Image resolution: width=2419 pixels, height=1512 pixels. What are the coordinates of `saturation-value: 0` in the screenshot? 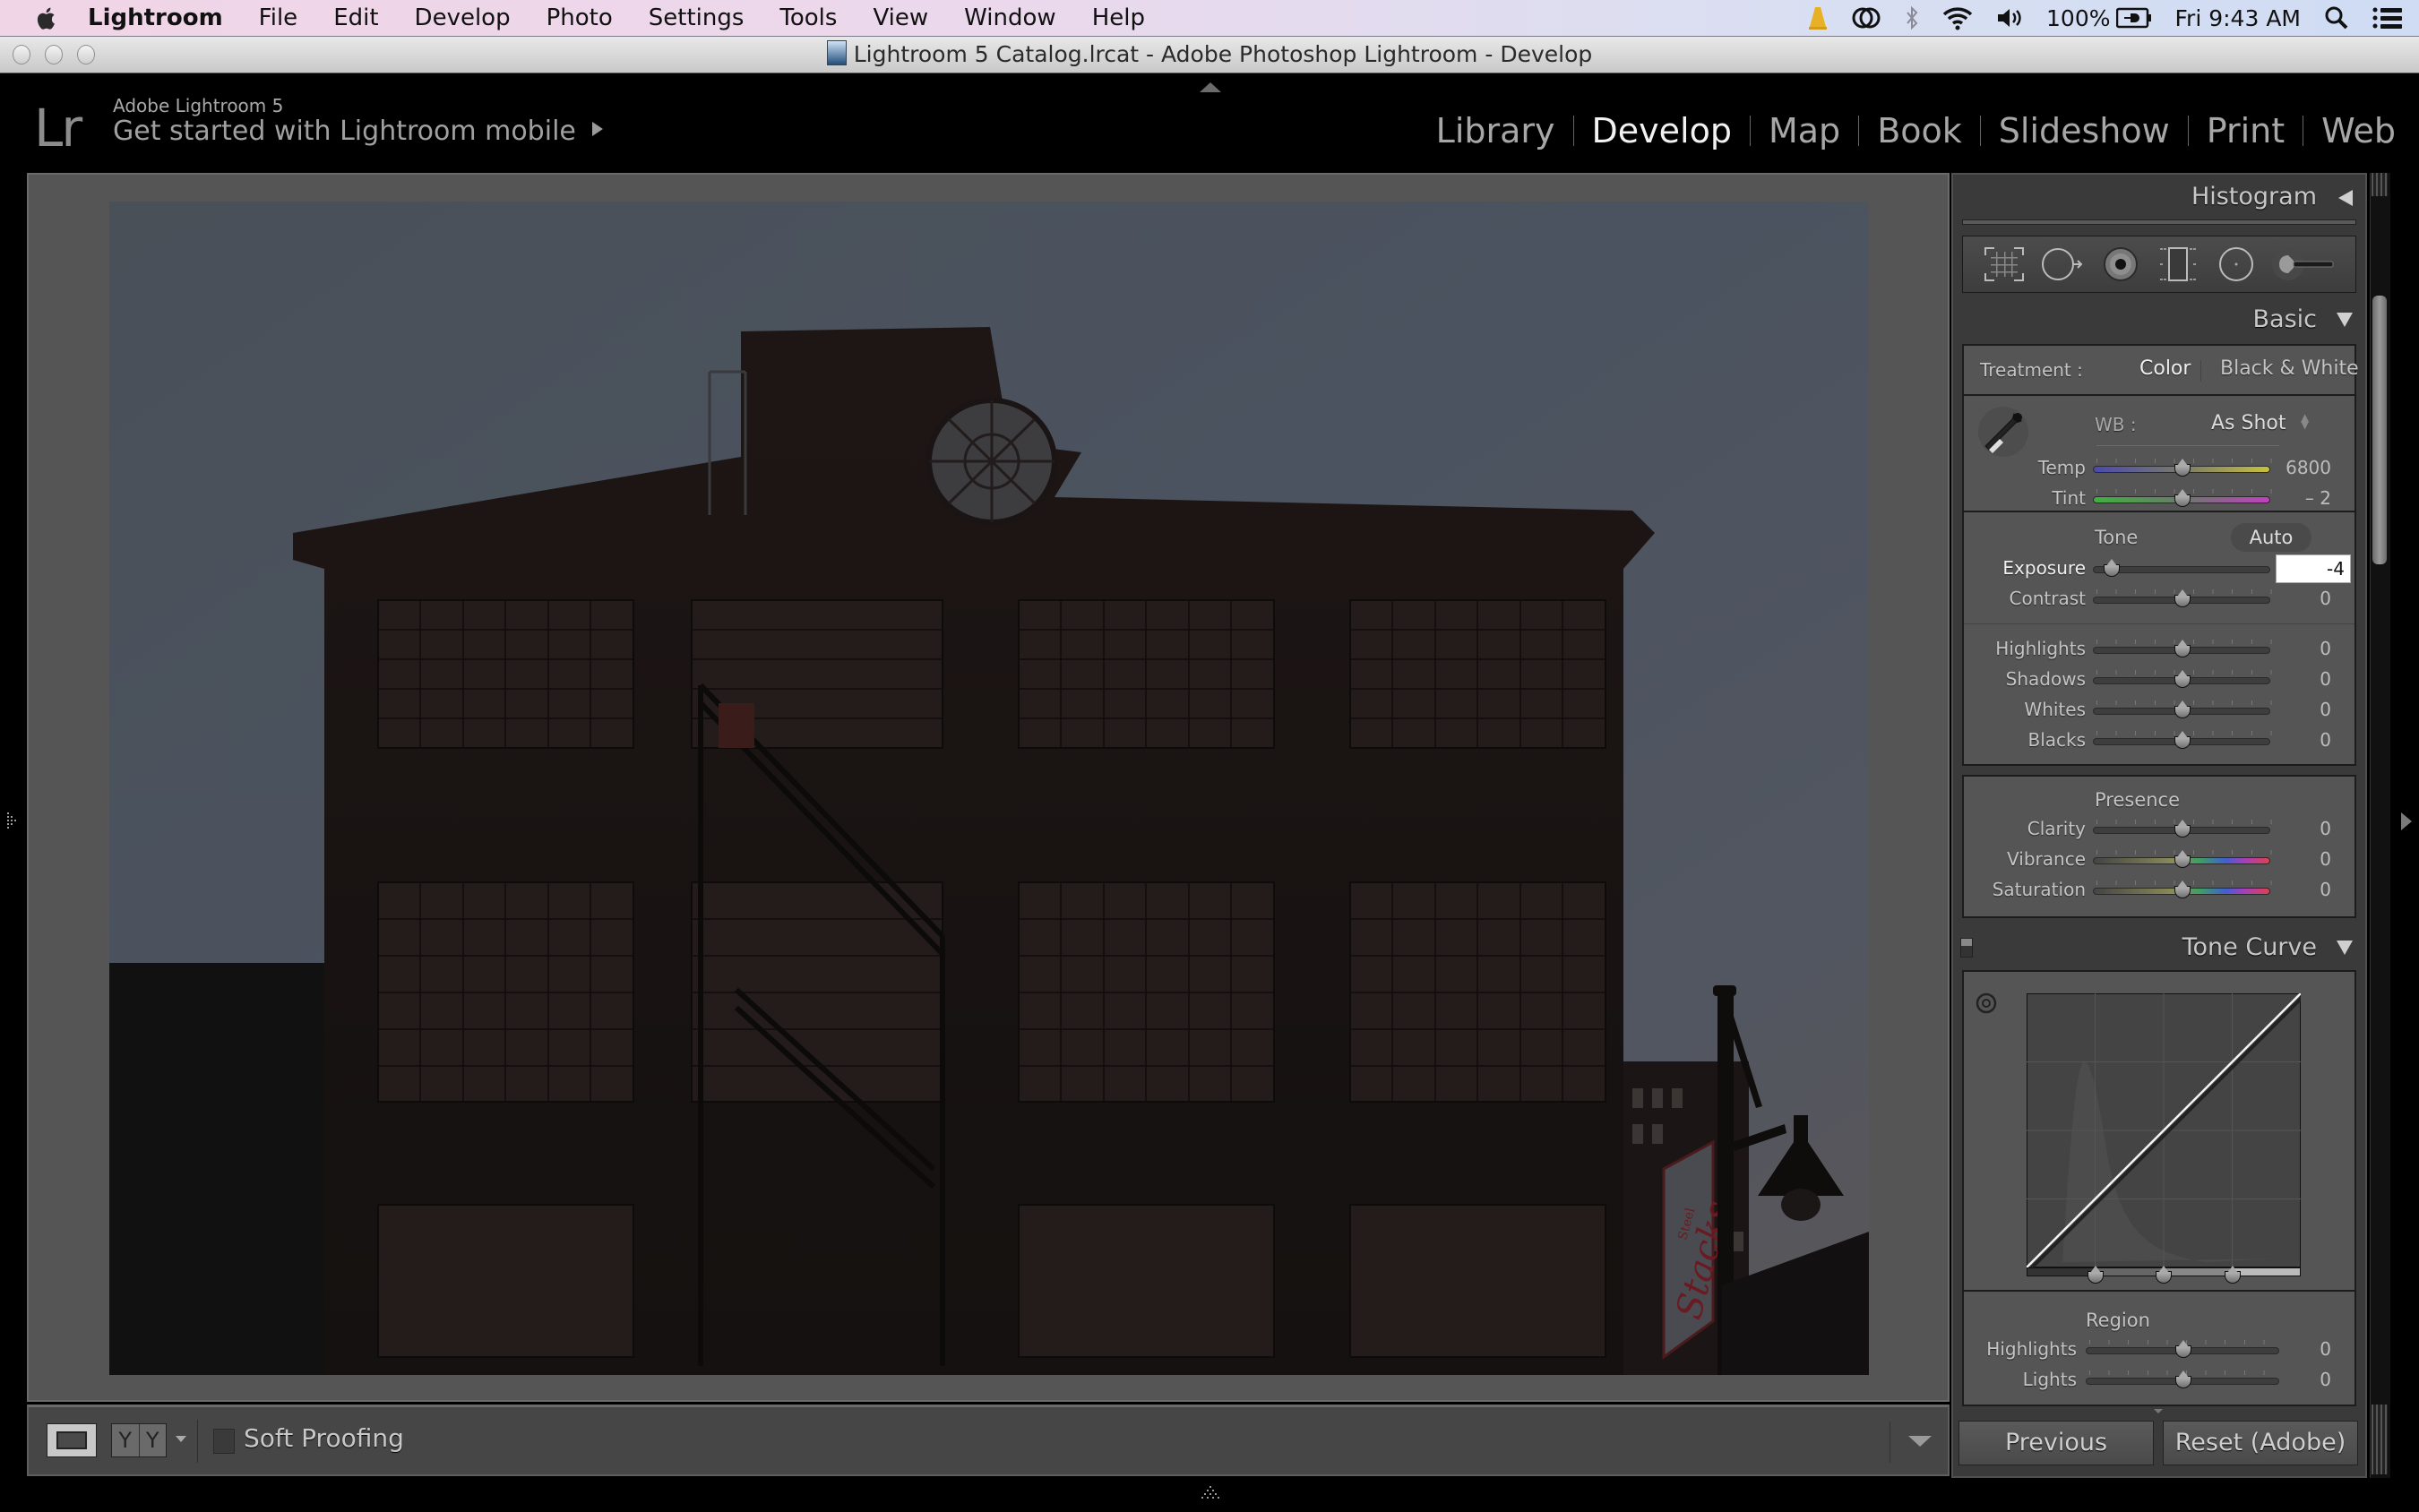 It's located at (2299, 890).